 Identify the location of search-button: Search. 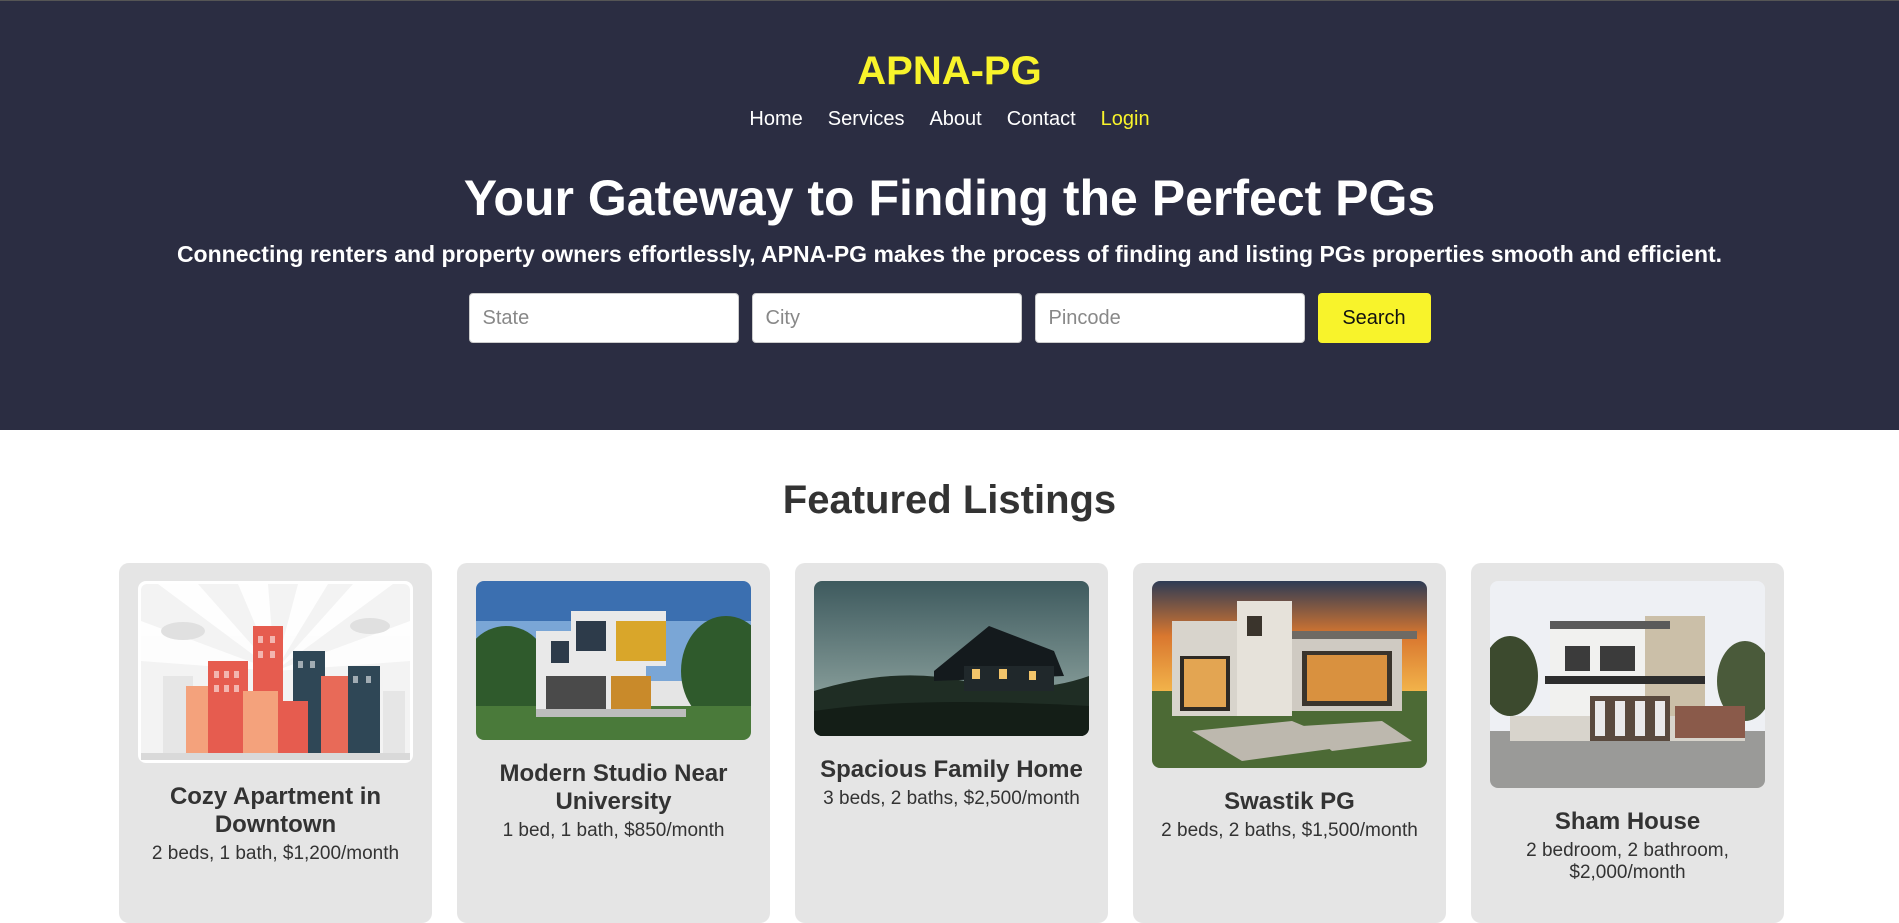
(1374, 318).